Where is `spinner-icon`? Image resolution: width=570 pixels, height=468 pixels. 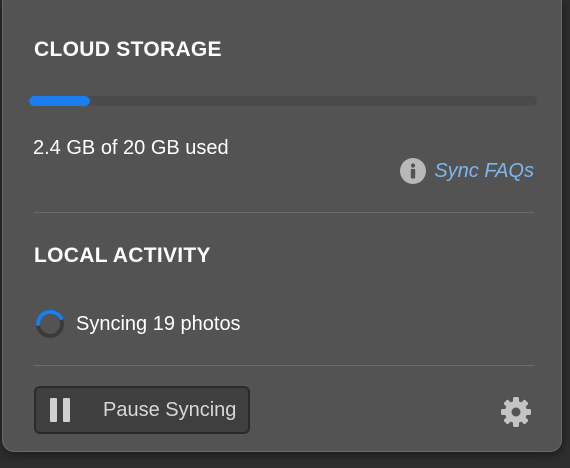 spinner-icon is located at coordinates (50, 324).